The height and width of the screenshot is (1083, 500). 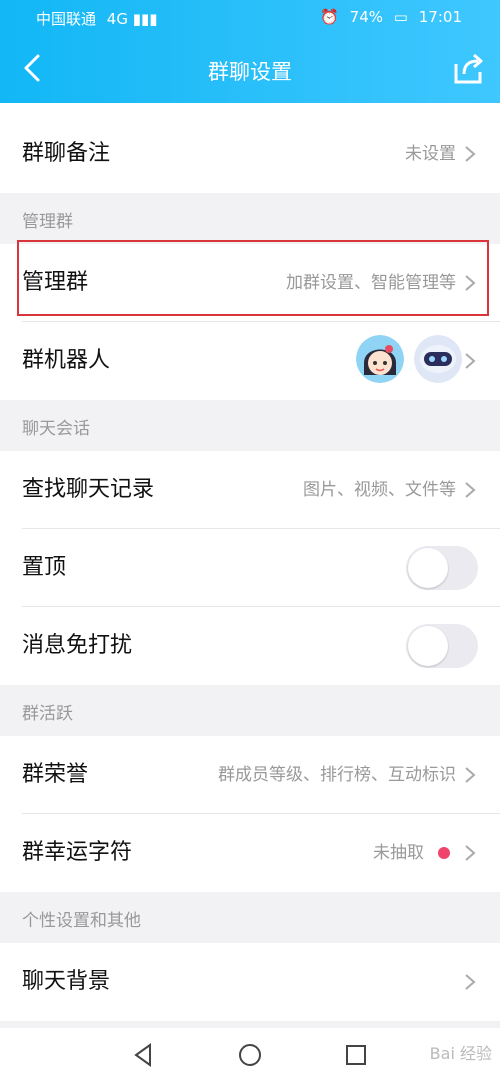 I want to click on row-search-history: 查找聊天记录 图片、视频、文件等, so click(x=250, y=490).